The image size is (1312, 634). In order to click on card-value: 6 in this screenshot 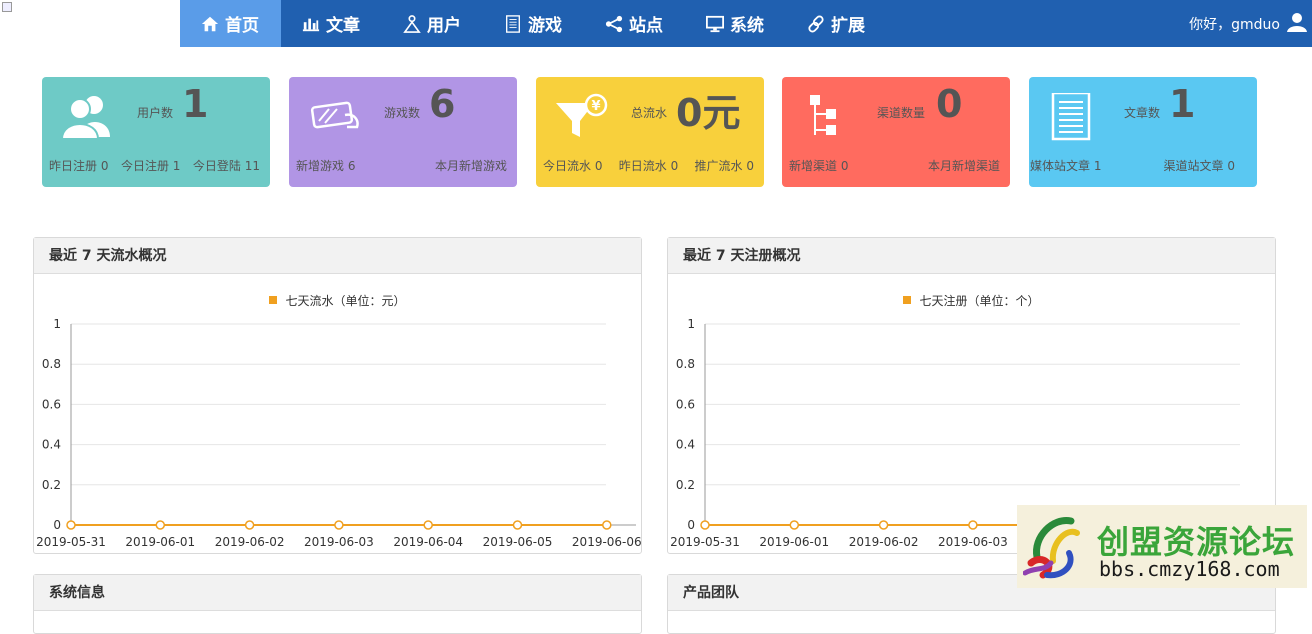, I will do `click(442, 104)`.